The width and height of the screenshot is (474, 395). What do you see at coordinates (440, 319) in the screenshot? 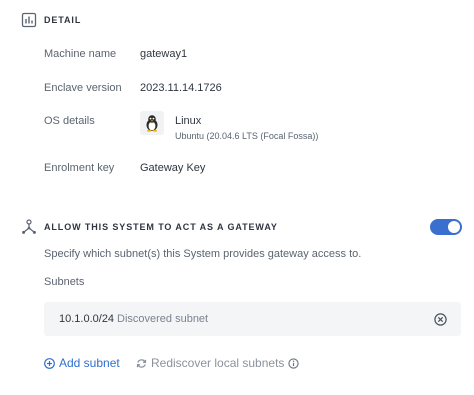
I see `remove-subnet-icon` at bounding box center [440, 319].